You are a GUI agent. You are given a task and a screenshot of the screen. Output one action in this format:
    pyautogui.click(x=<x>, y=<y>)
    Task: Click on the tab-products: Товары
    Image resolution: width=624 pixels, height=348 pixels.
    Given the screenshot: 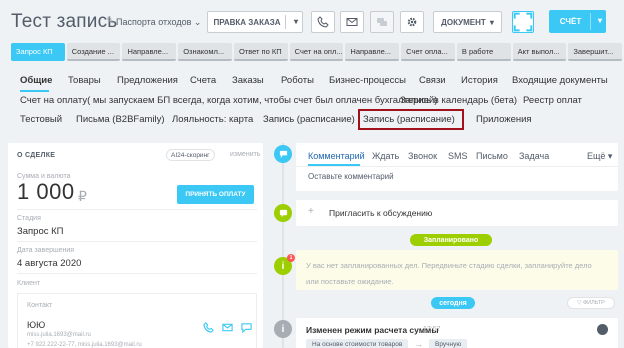 What is the action you would take?
    pyautogui.click(x=84, y=80)
    